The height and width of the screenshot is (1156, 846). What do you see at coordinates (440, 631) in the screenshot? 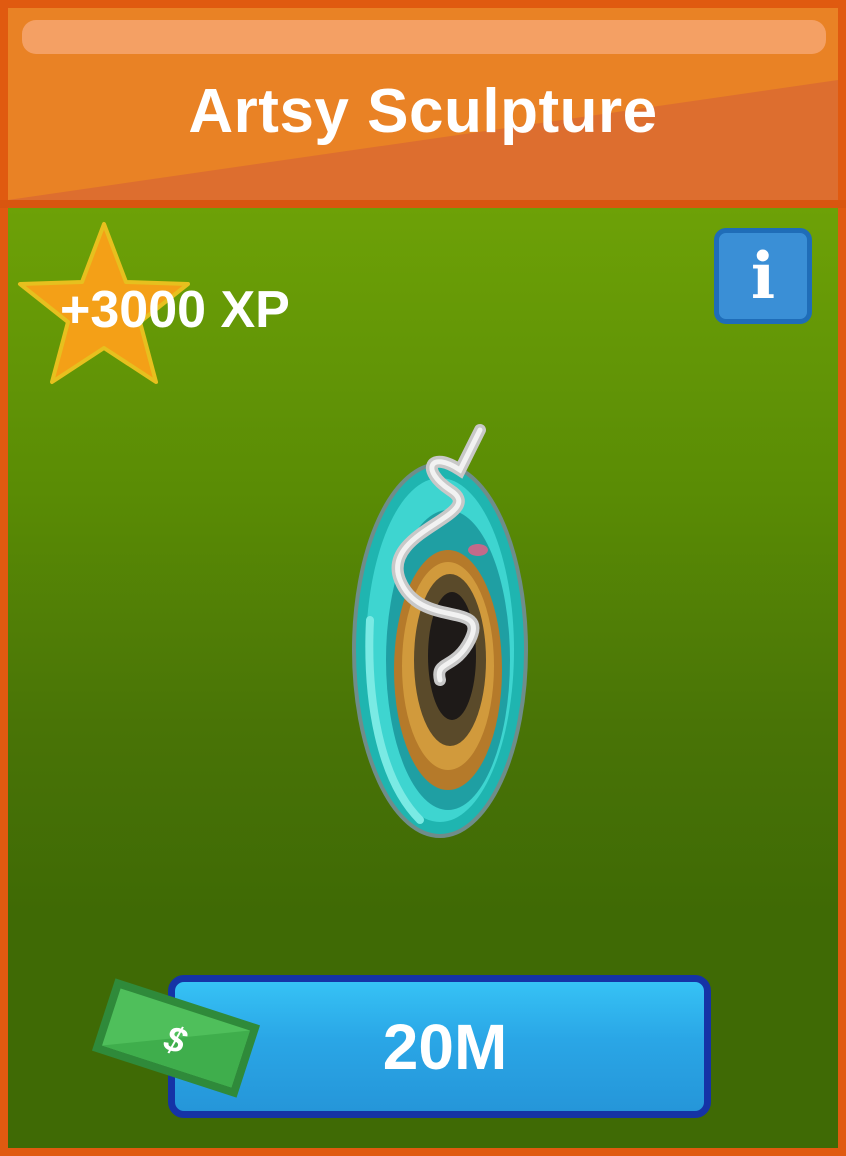
I see `artsy-sculpture-image` at bounding box center [440, 631].